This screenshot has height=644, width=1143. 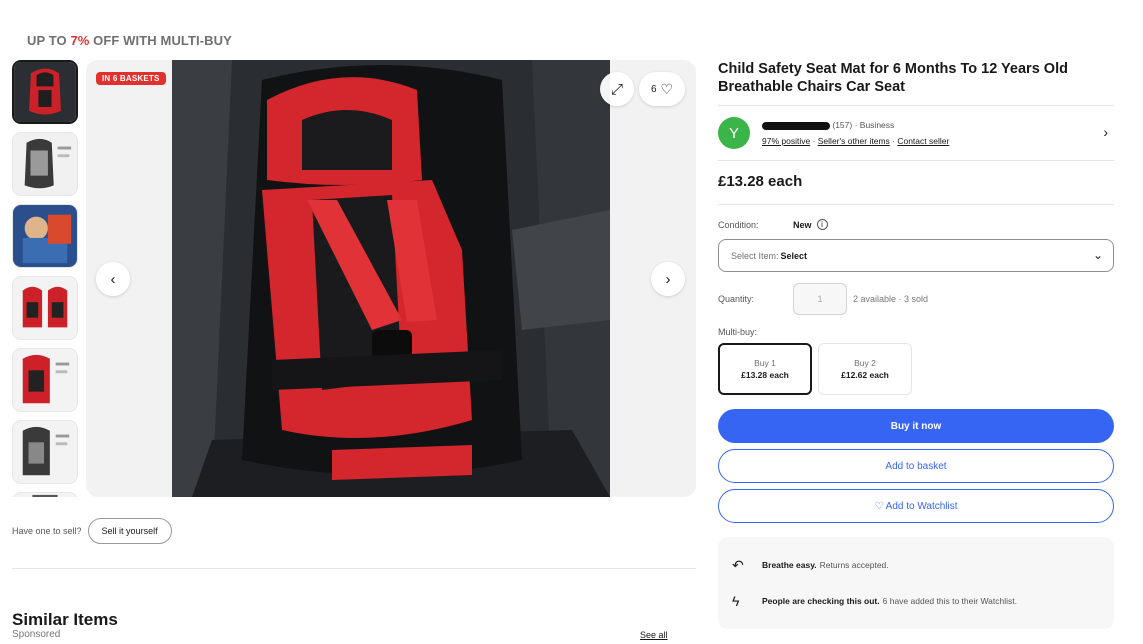 I want to click on promo-percent: 7%, so click(x=80, y=40).